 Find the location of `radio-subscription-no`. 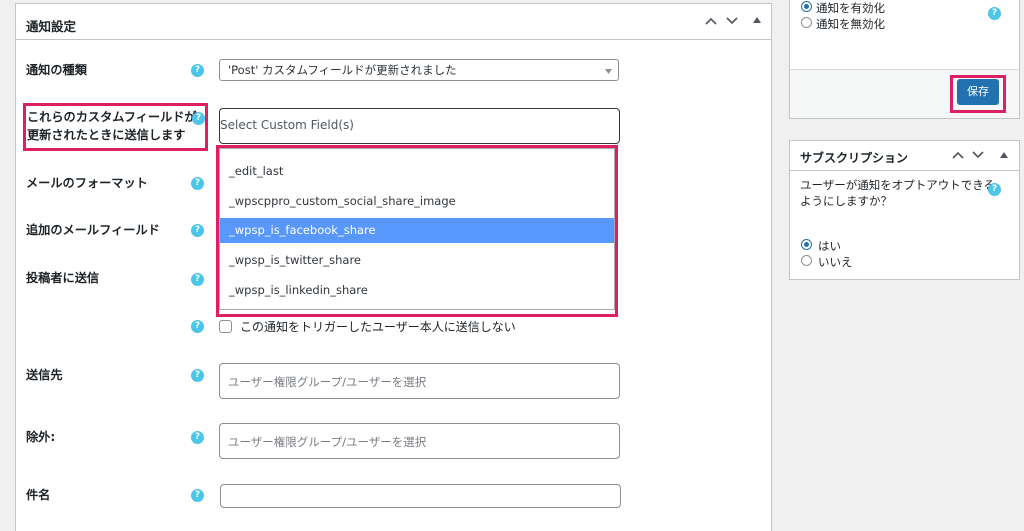

radio-subscription-no is located at coordinates (806, 260).